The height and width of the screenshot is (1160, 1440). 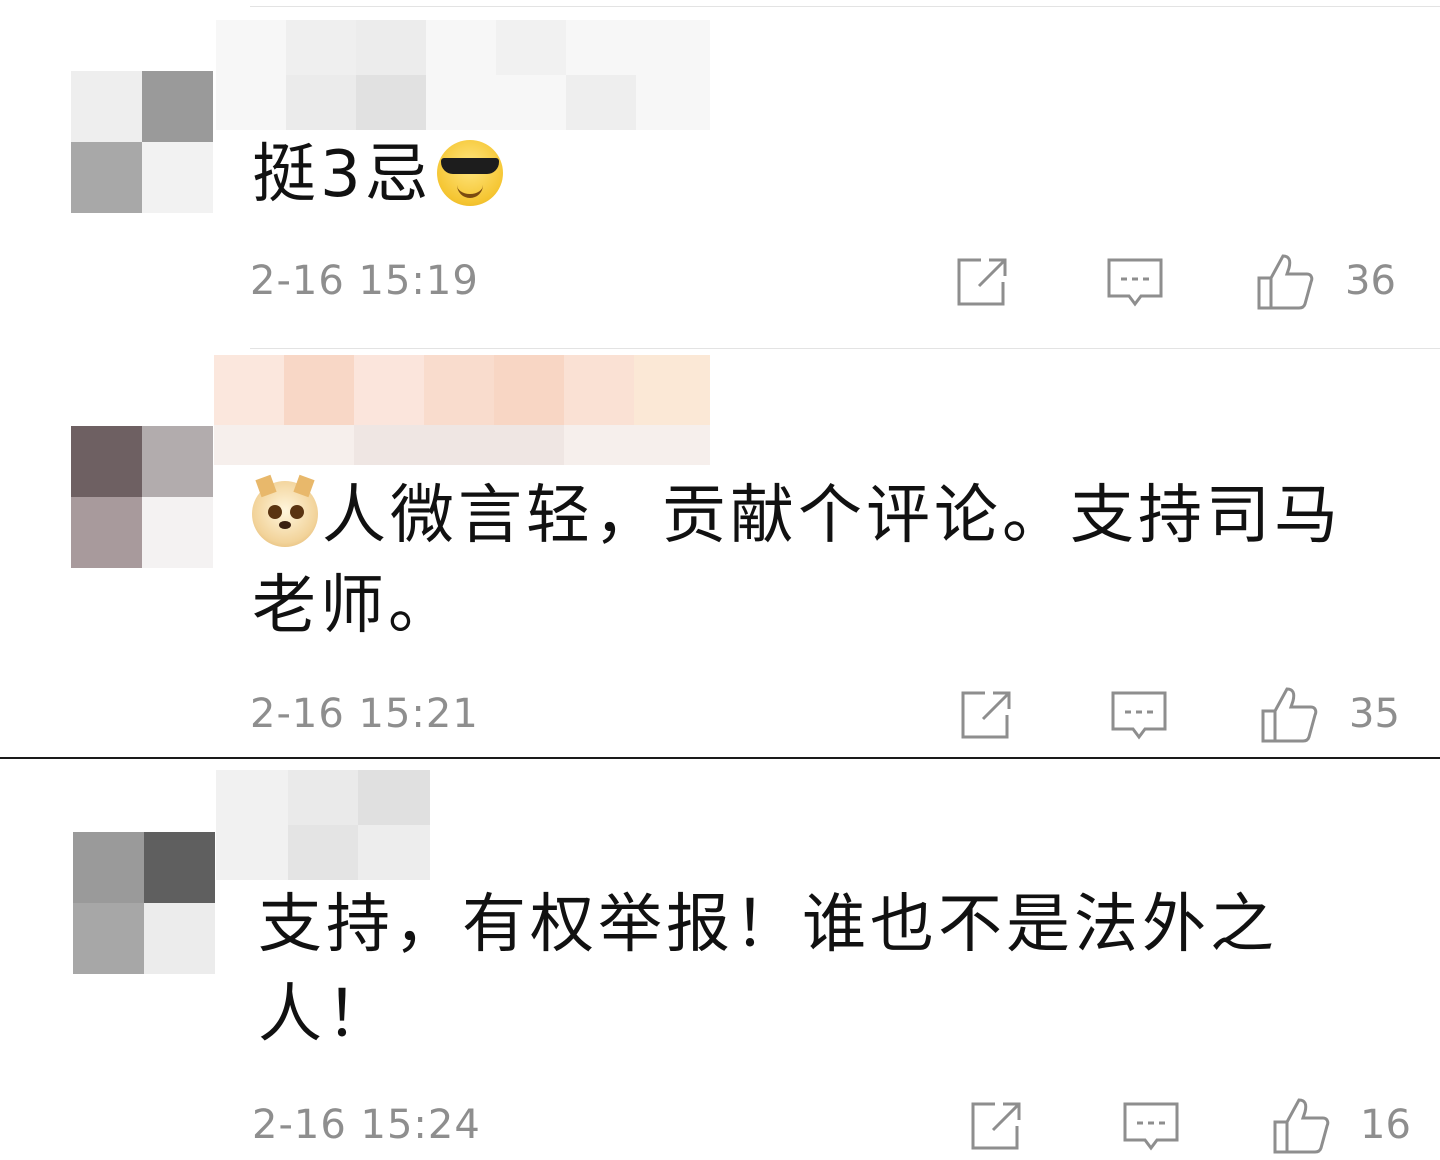 I want to click on comment-meta: 2-16 15:24 16, so click(x=720, y=1126).